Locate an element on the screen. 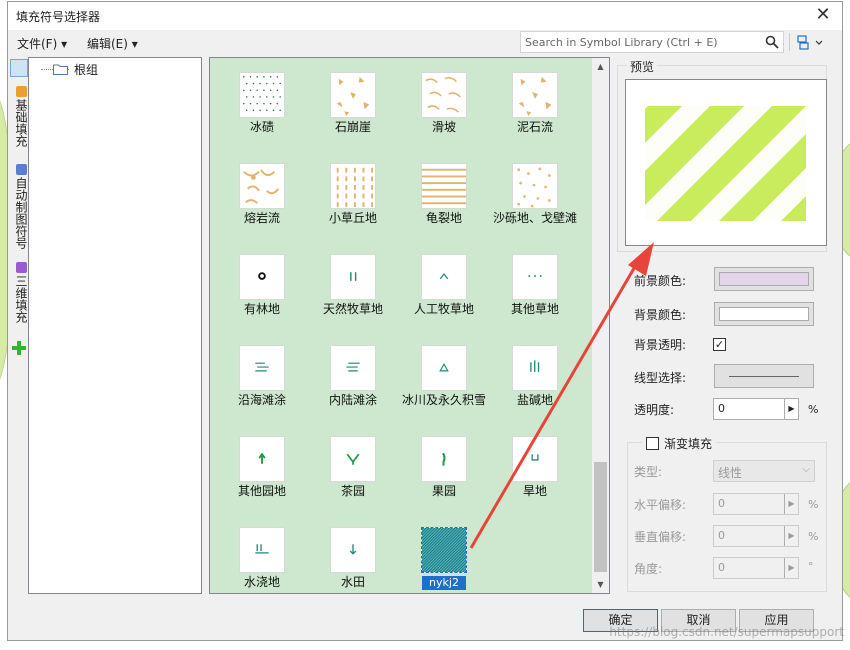  symbol-label: 人工牧草地 is located at coordinates (443, 309).